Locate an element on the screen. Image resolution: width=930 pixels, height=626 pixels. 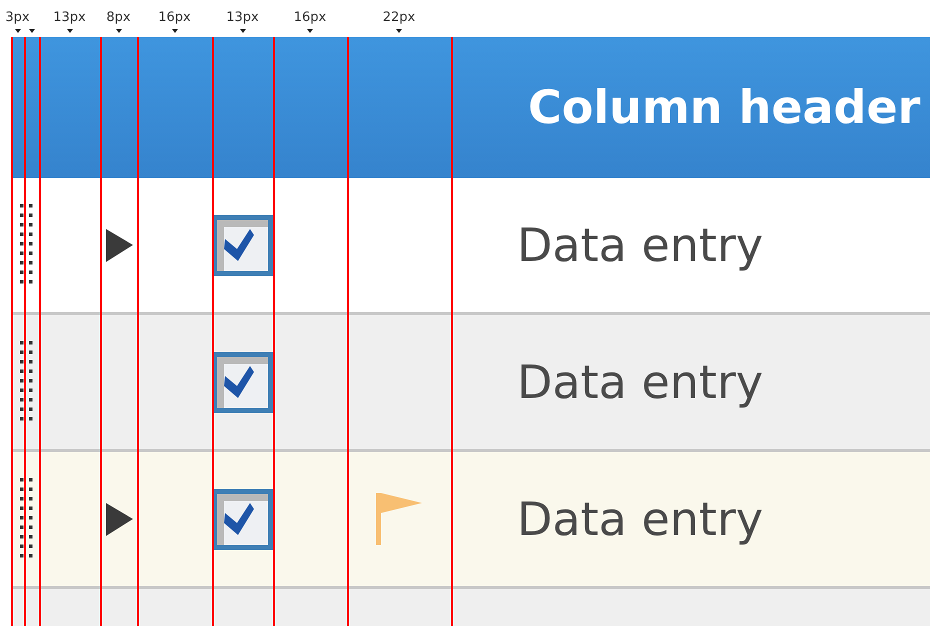
measurement-label: 22px is located at coordinates (399, 18).